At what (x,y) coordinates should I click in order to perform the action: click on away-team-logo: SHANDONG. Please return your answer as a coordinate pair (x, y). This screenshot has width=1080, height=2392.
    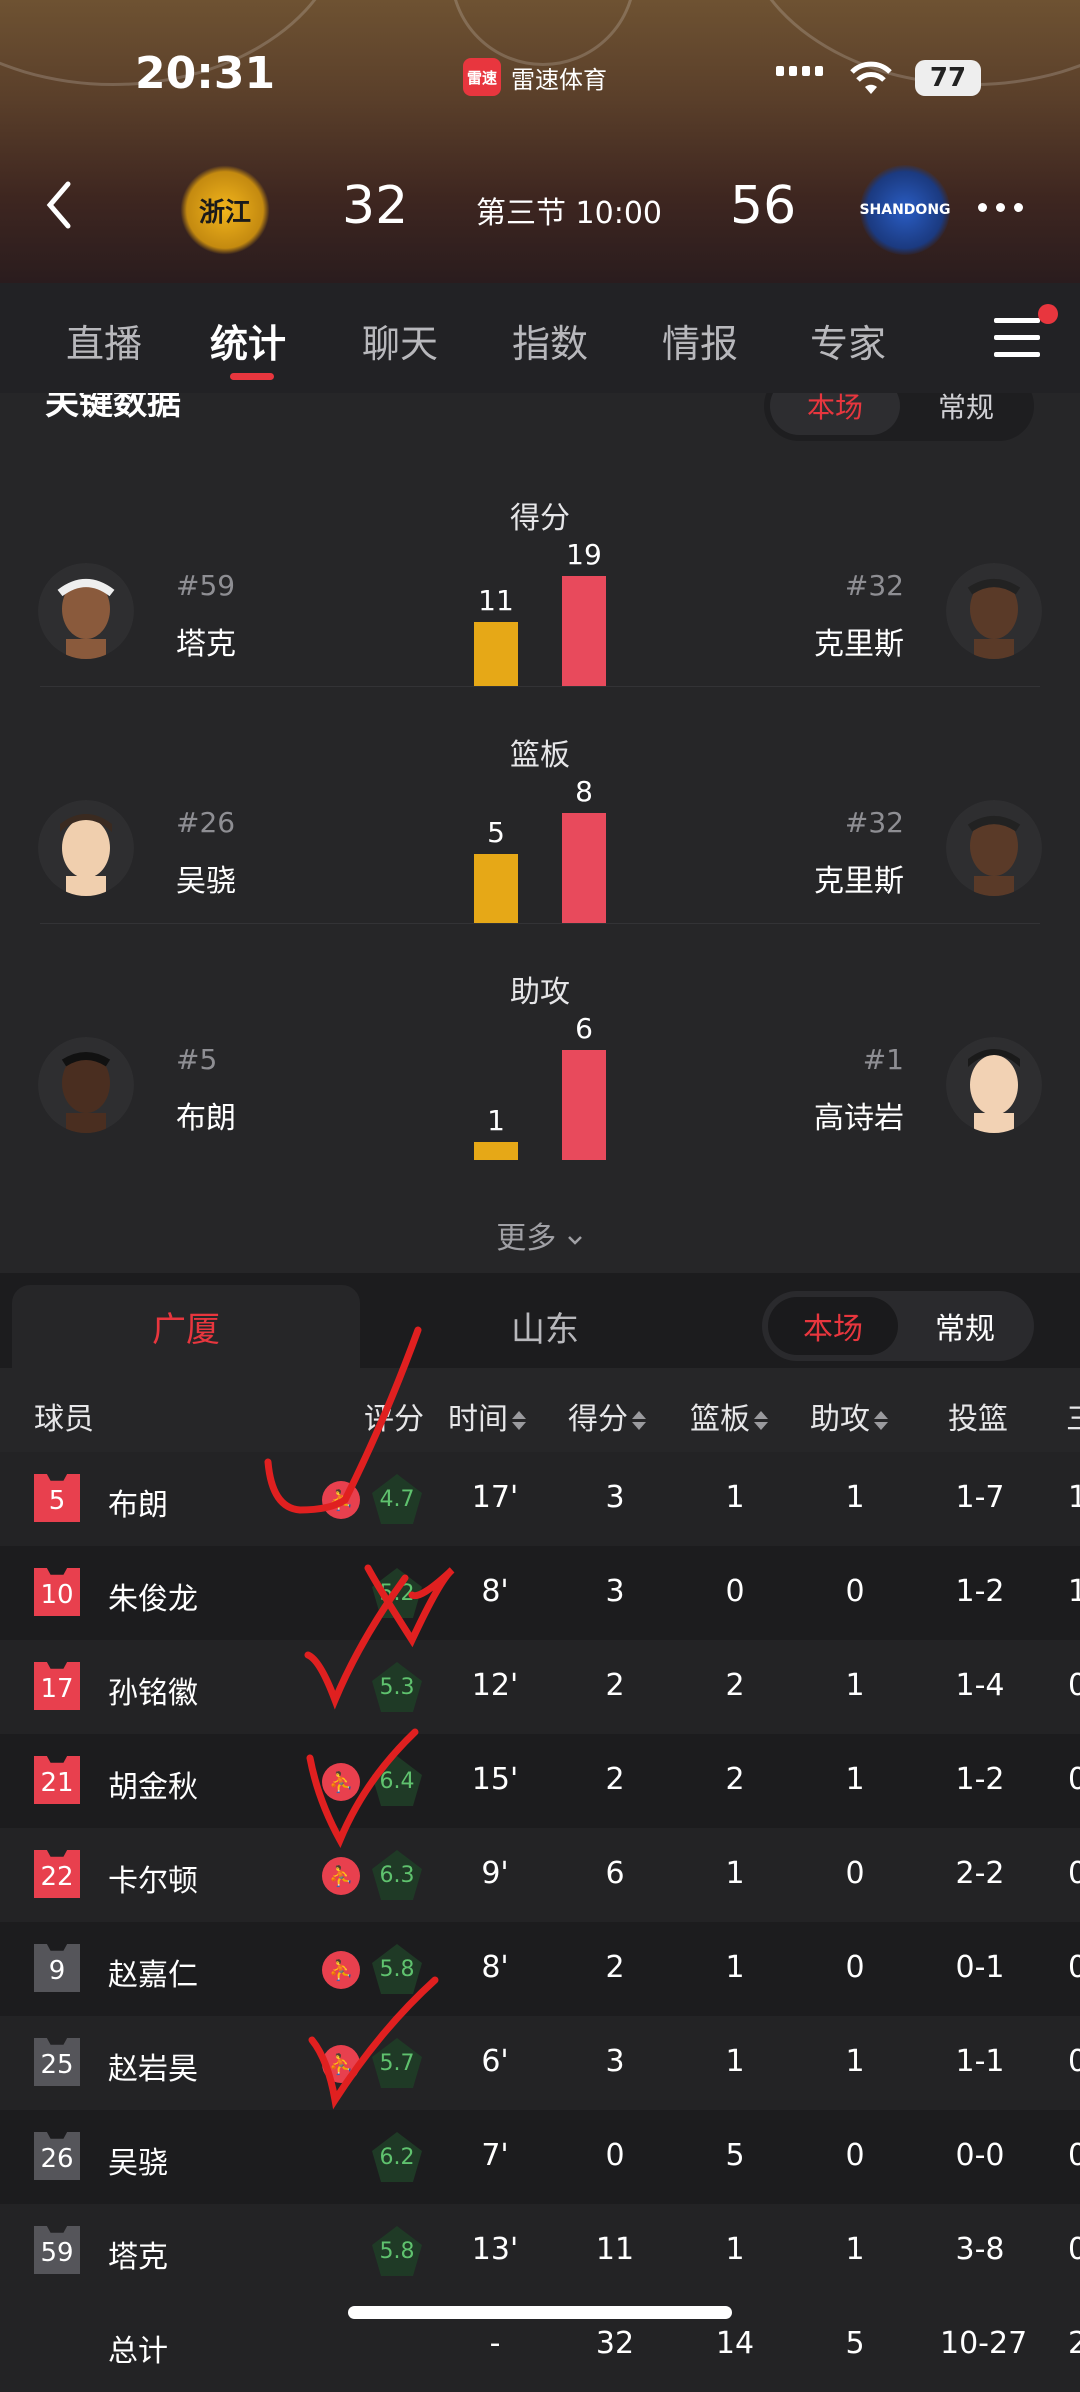
    Looking at the image, I should click on (905, 210).